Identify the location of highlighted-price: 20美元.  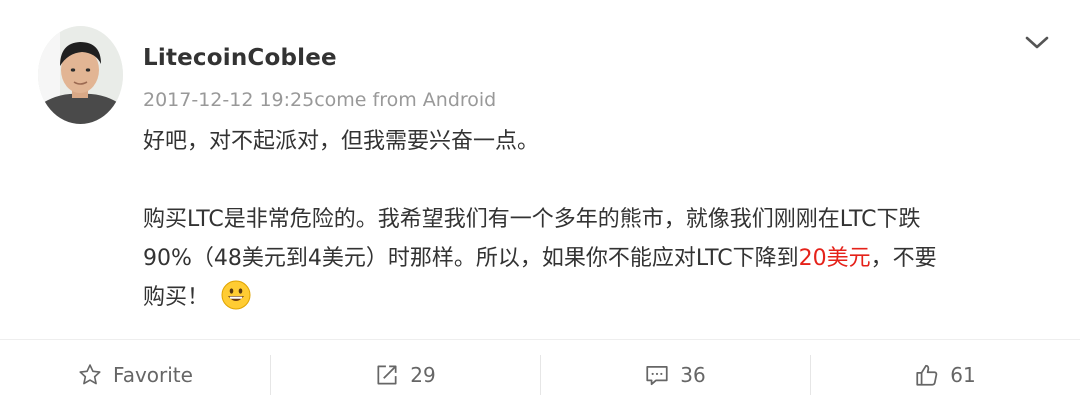
(834, 258).